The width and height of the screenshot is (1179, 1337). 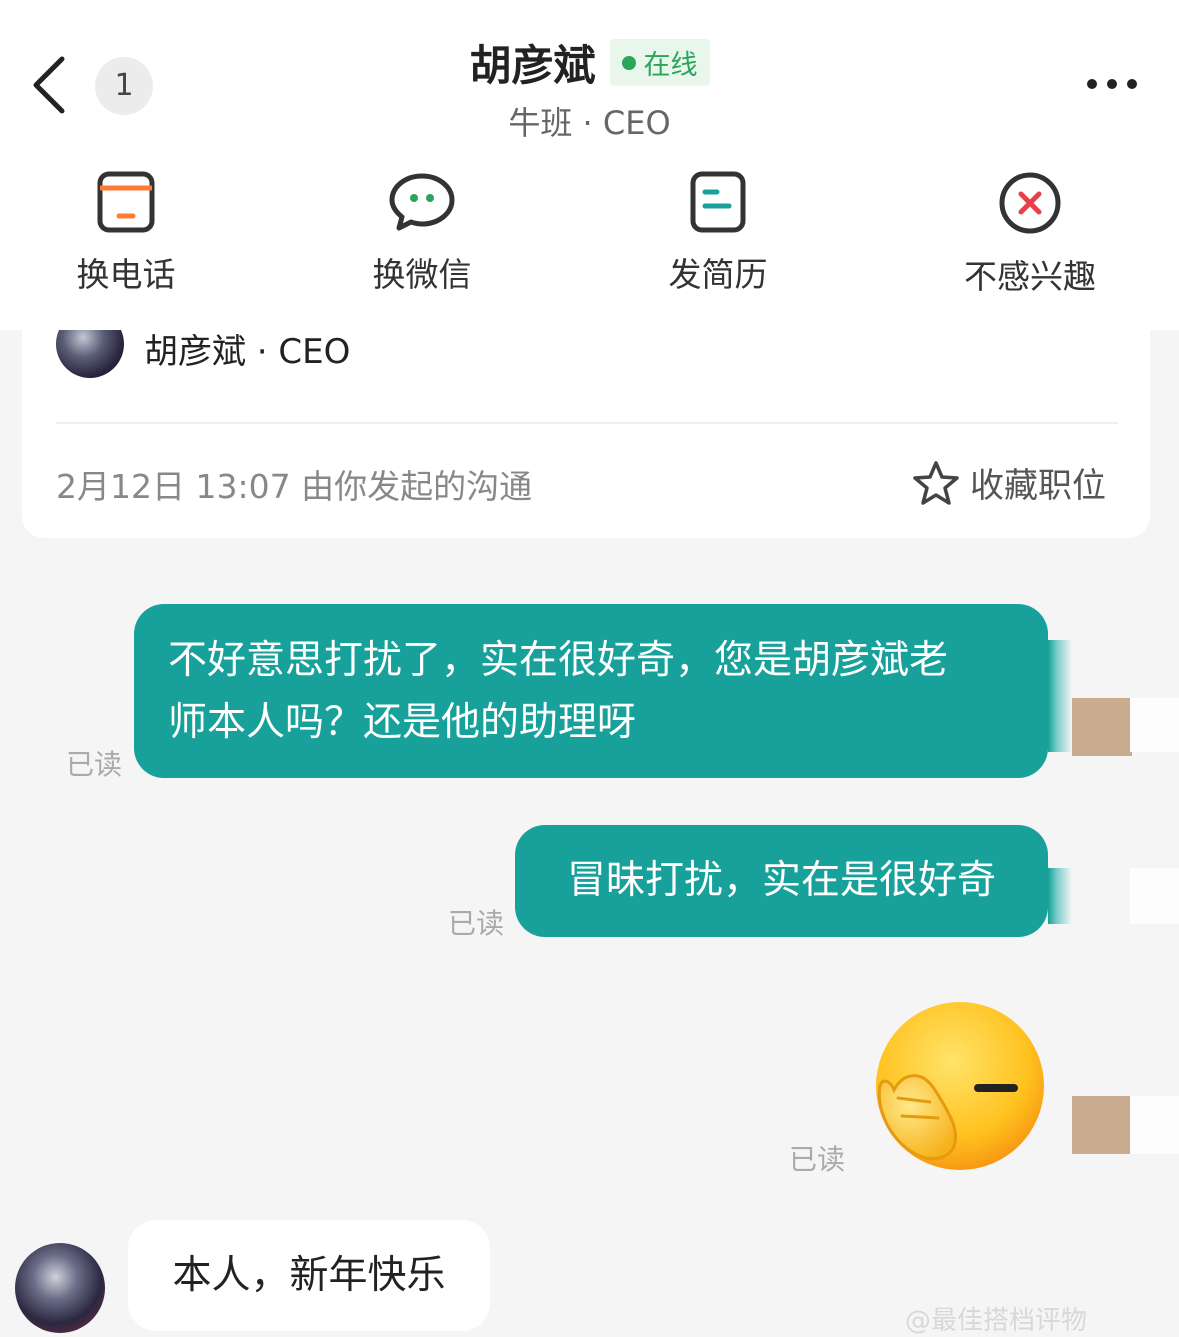 What do you see at coordinates (718, 274) in the screenshot?
I see `send-resume-label: 发简历` at bounding box center [718, 274].